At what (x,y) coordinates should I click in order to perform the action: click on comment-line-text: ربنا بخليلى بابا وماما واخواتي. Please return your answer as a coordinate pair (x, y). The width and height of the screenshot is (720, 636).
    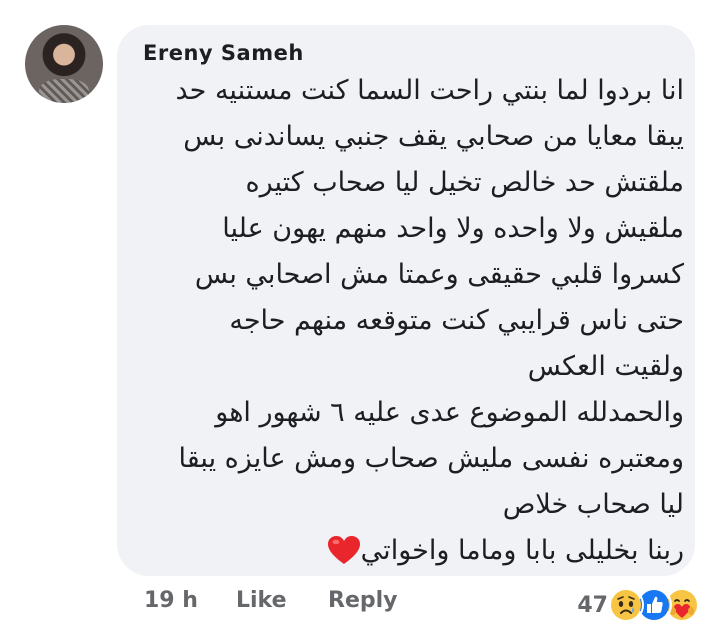
    Looking at the image, I should click on (522, 550).